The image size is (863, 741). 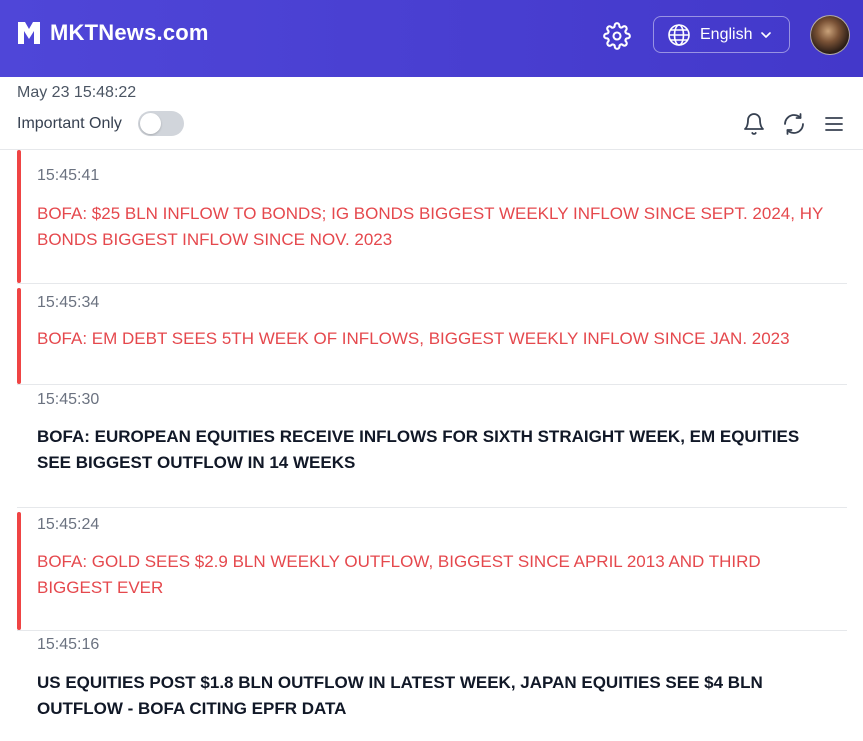 I want to click on menu-button, so click(x=834, y=124).